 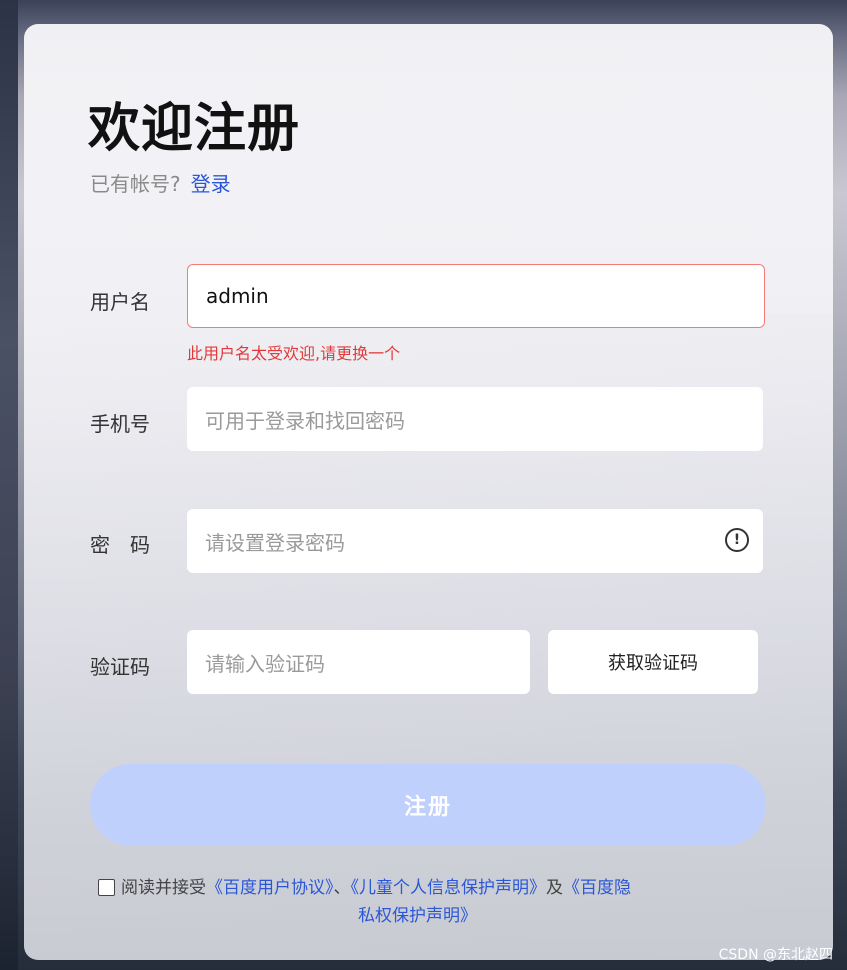 I want to click on username-input: admin, so click(x=476, y=296).